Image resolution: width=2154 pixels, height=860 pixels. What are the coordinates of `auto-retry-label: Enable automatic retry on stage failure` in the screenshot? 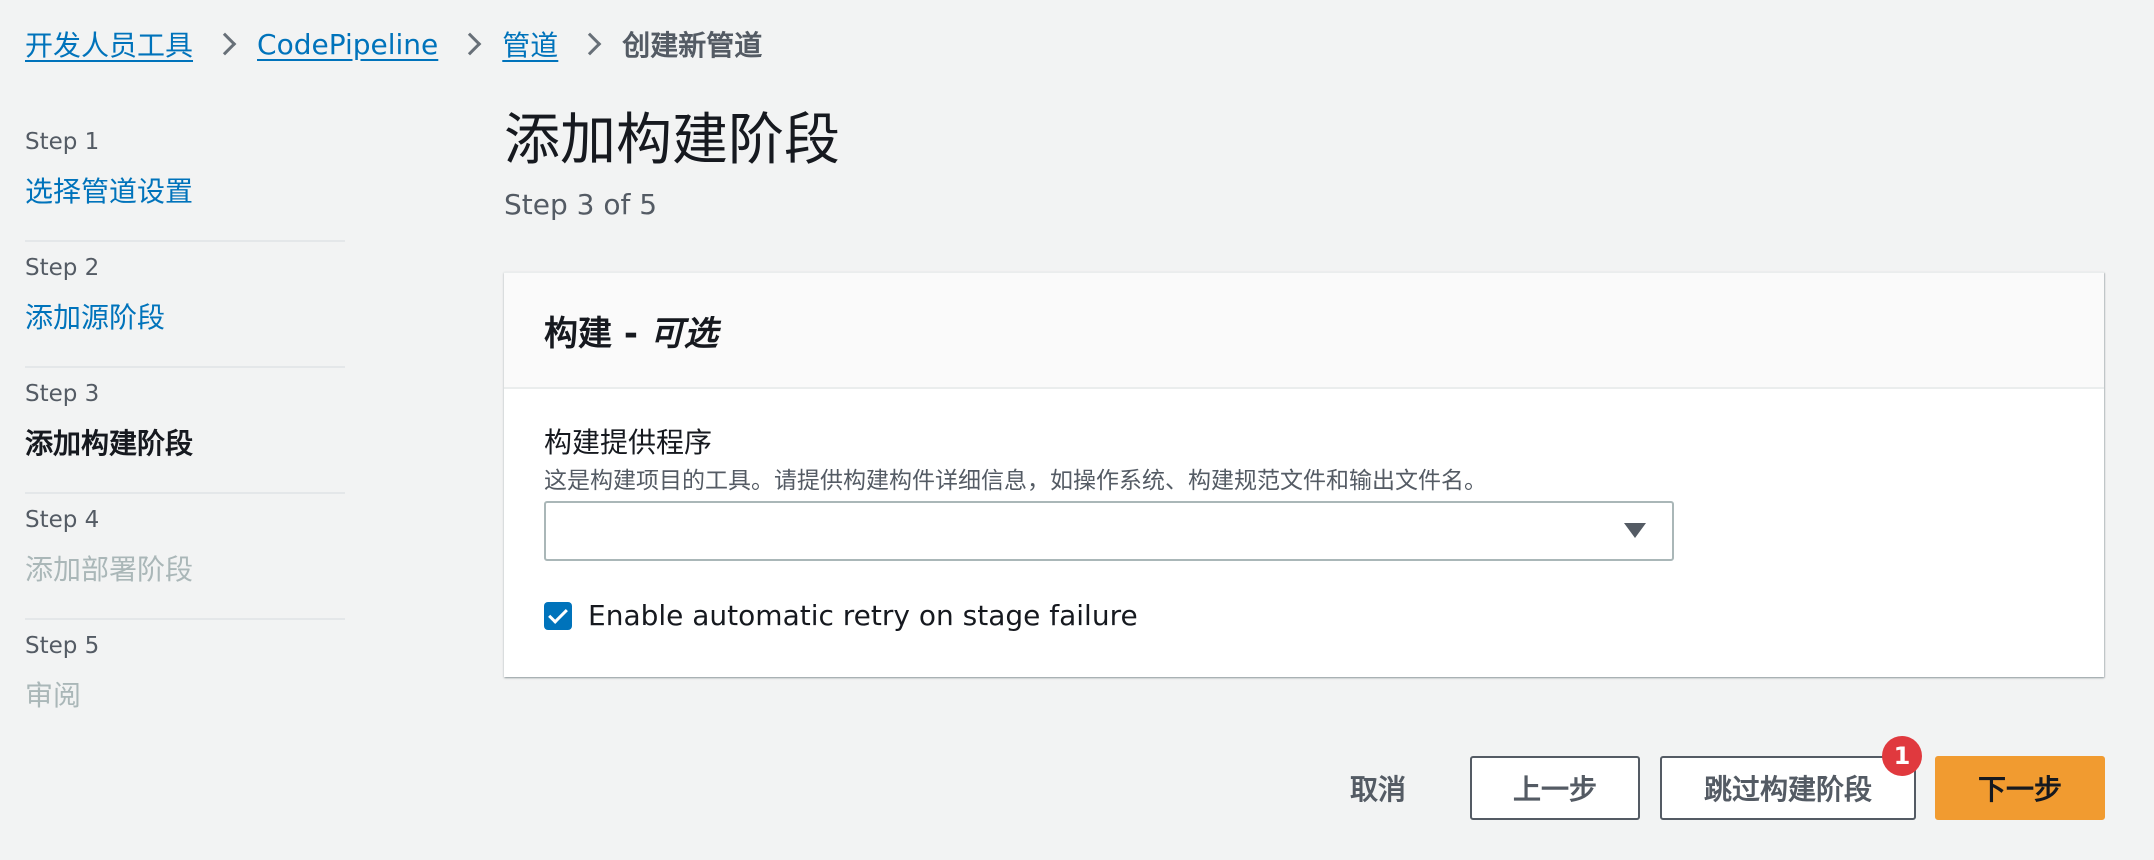 It's located at (863, 615).